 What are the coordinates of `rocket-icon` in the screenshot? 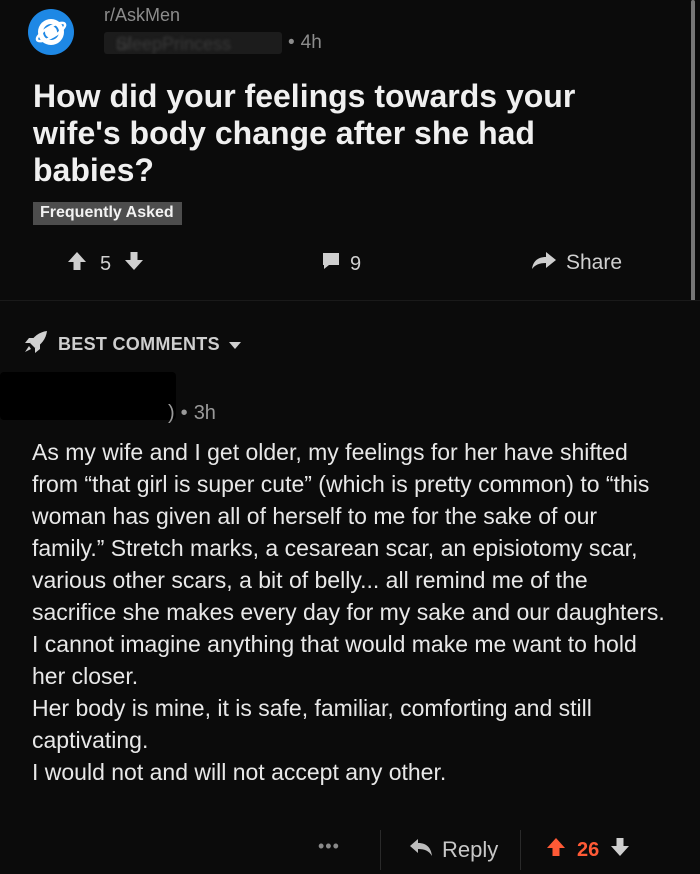 It's located at (36, 344).